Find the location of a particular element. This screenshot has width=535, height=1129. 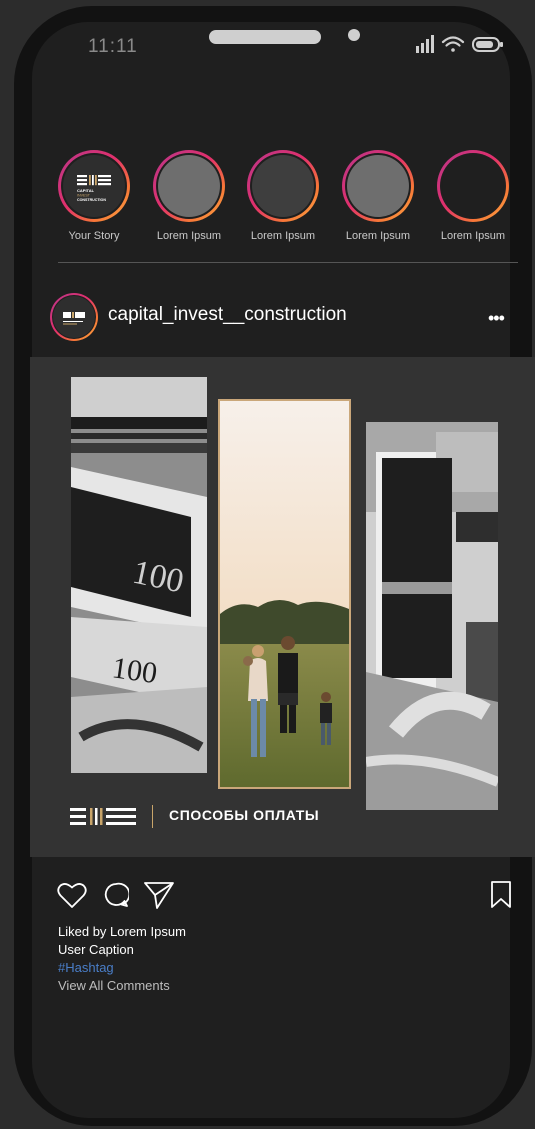

avatar-ring is located at coordinates (74, 317).